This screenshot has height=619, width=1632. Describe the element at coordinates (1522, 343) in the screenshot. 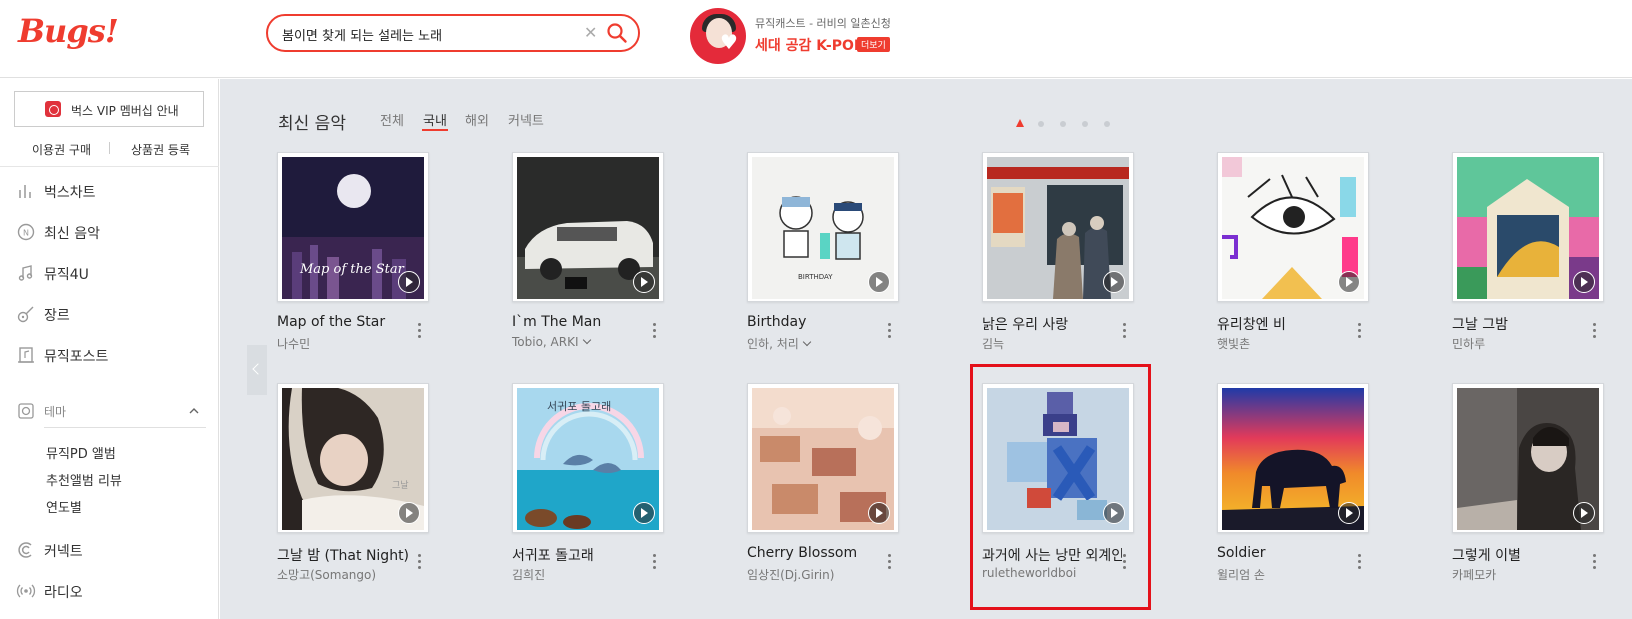

I see `album-artist: 민하루` at that location.